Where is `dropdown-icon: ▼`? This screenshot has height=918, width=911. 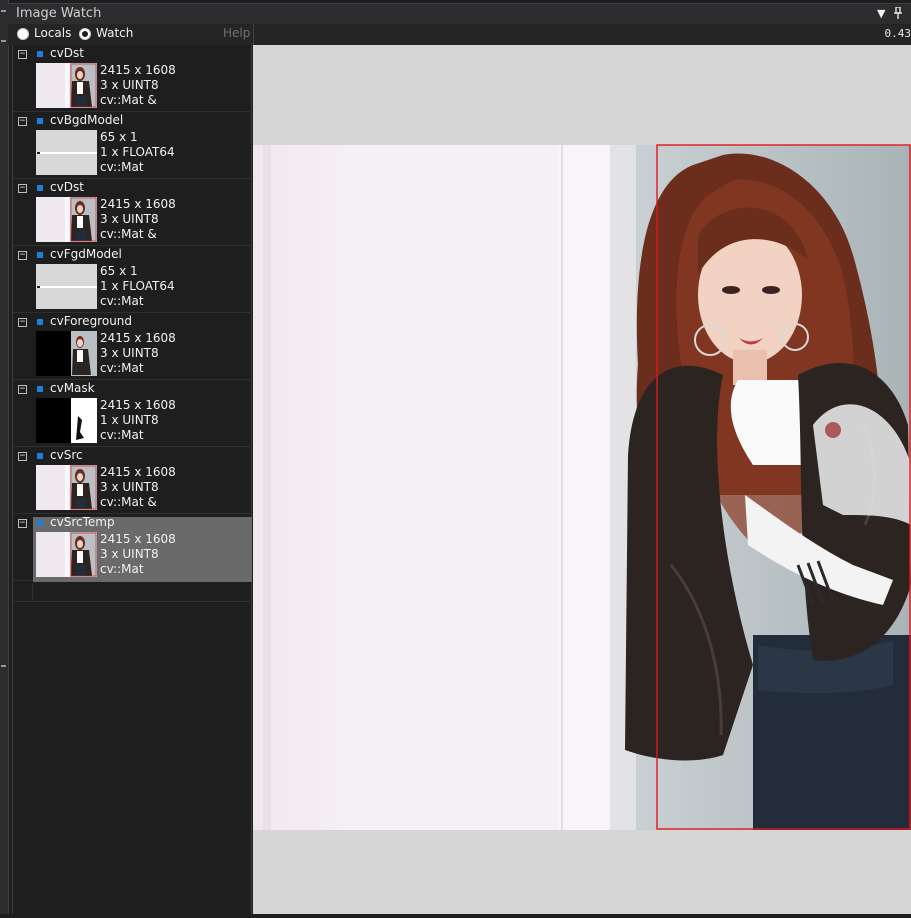 dropdown-icon: ▼ is located at coordinates (881, 13).